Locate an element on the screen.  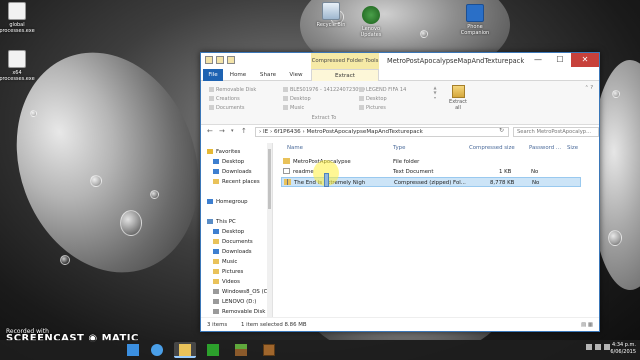
nav-item-recent-places: Recent places is located at coordinates (236, 182).